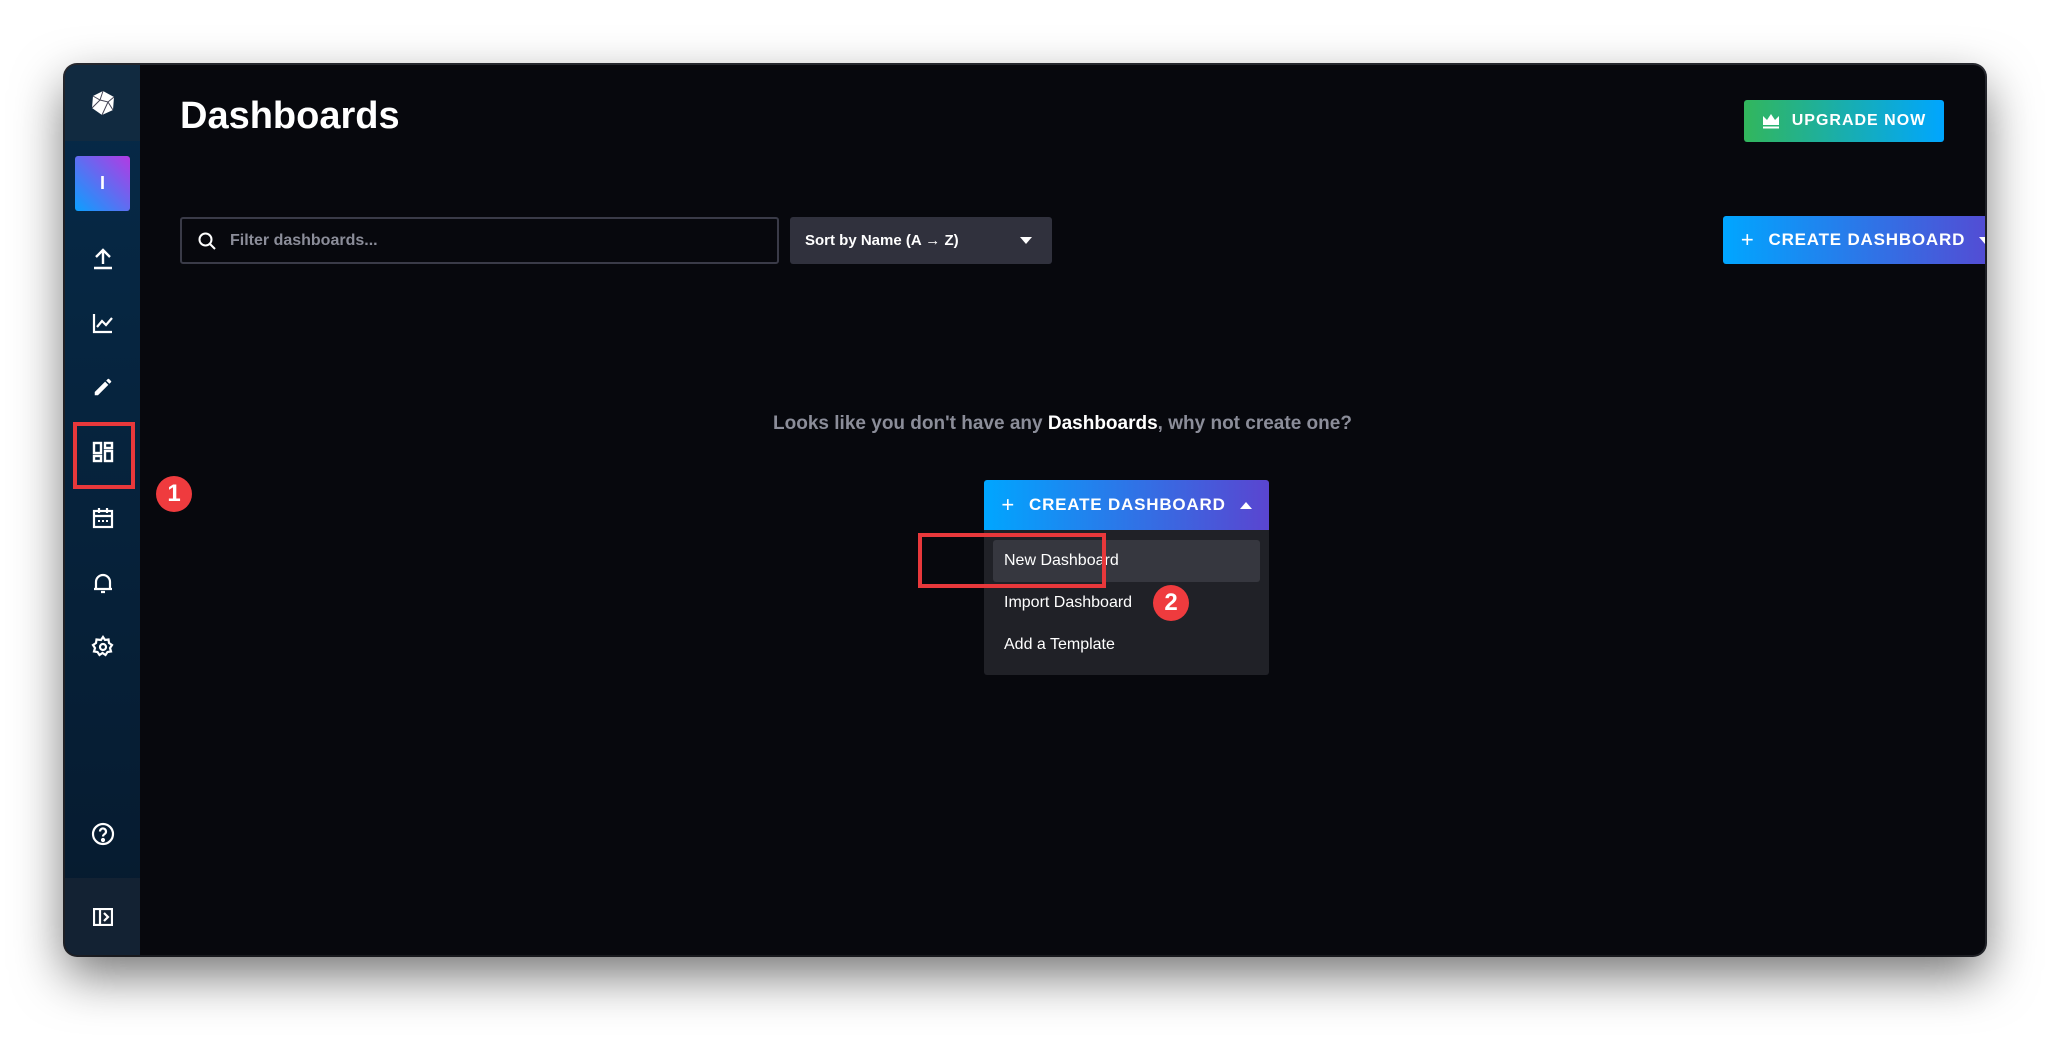 This screenshot has height=1054, width=2050. I want to click on sort-dropdown: Sort by Name (A → Z), so click(921, 240).